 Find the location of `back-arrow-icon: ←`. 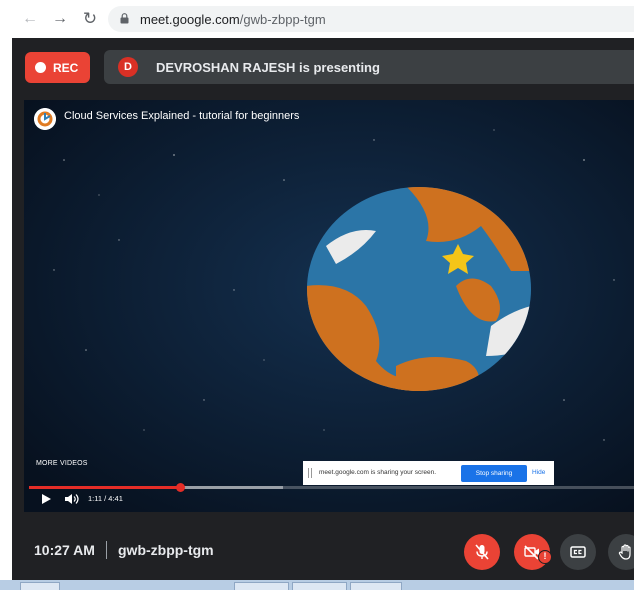

back-arrow-icon: ← is located at coordinates (30, 19).